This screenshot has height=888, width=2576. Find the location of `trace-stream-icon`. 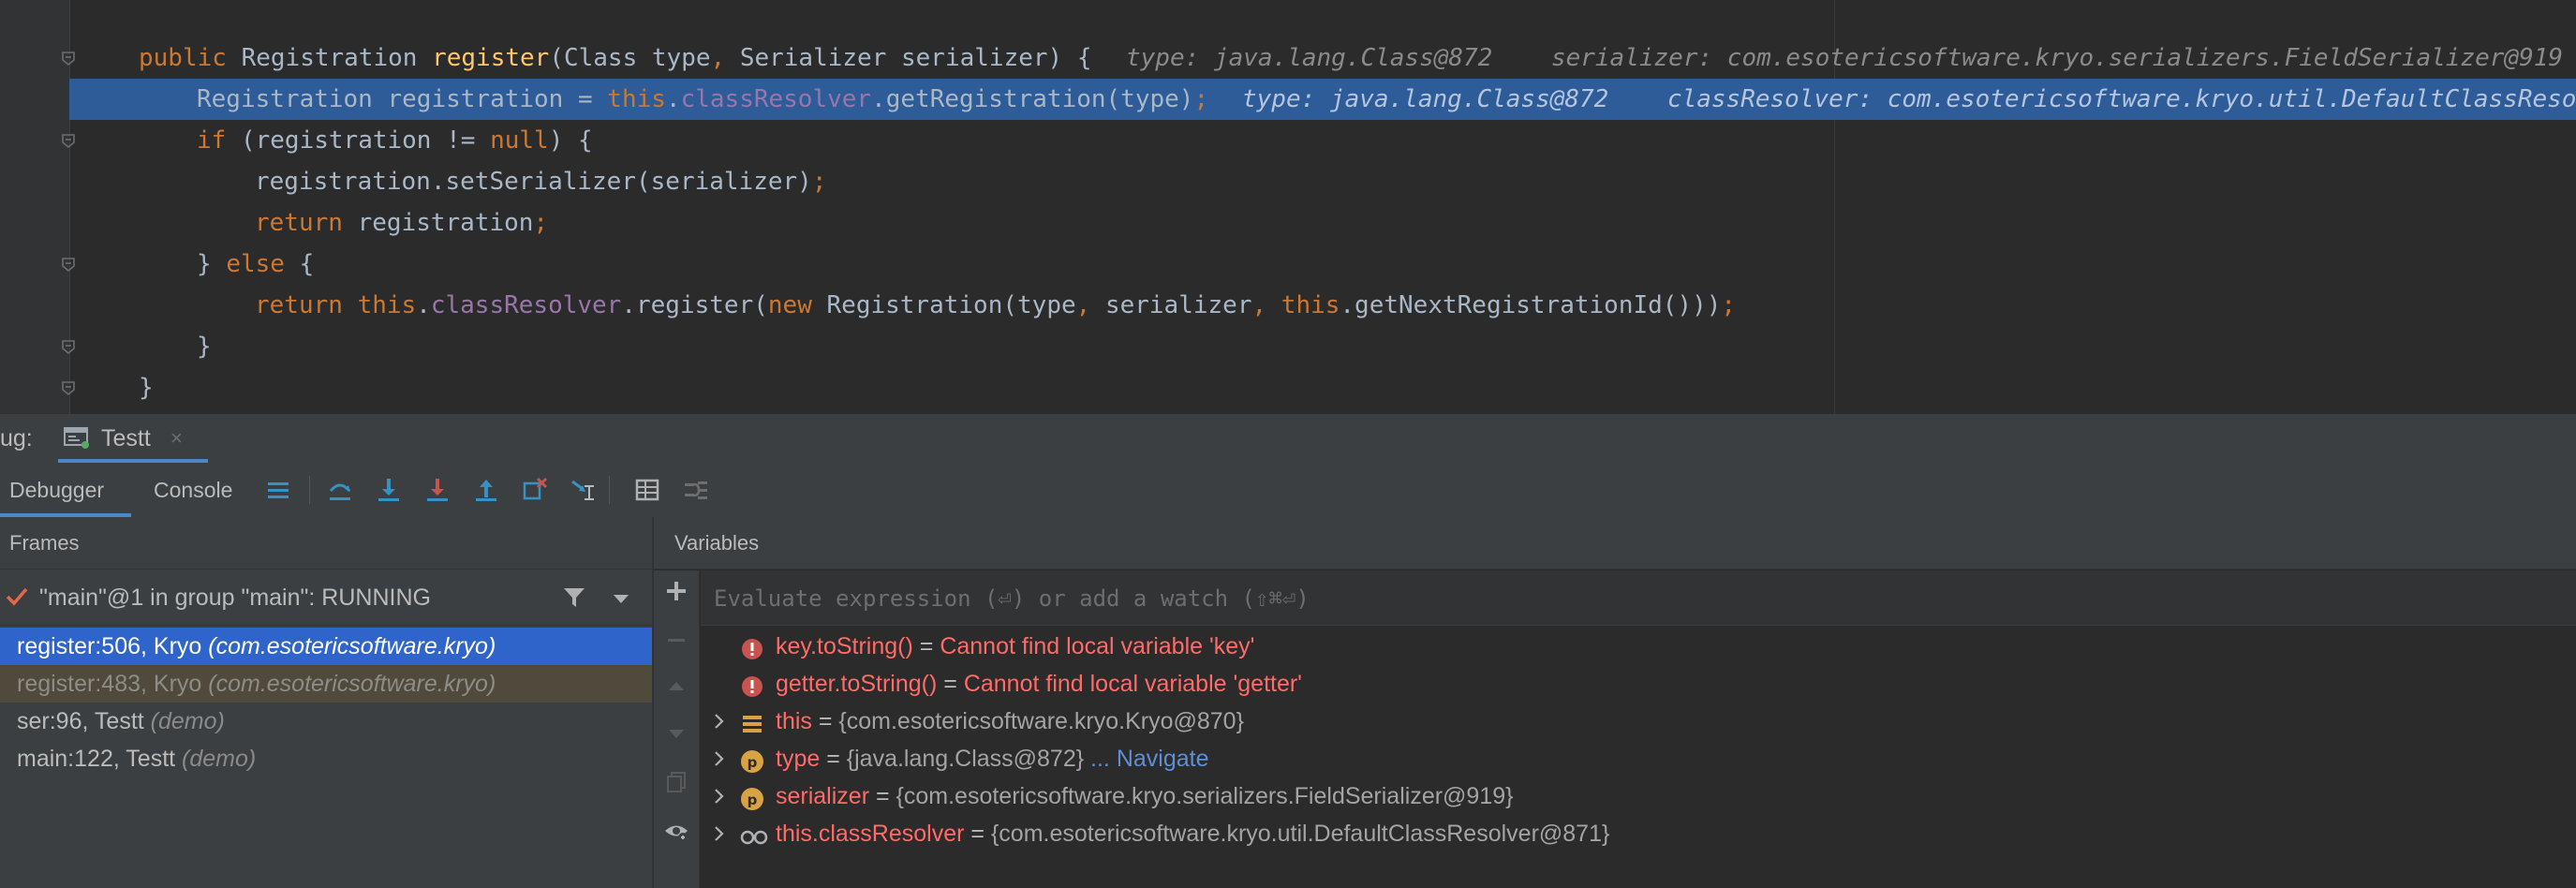

trace-stream-icon is located at coordinates (696, 490).